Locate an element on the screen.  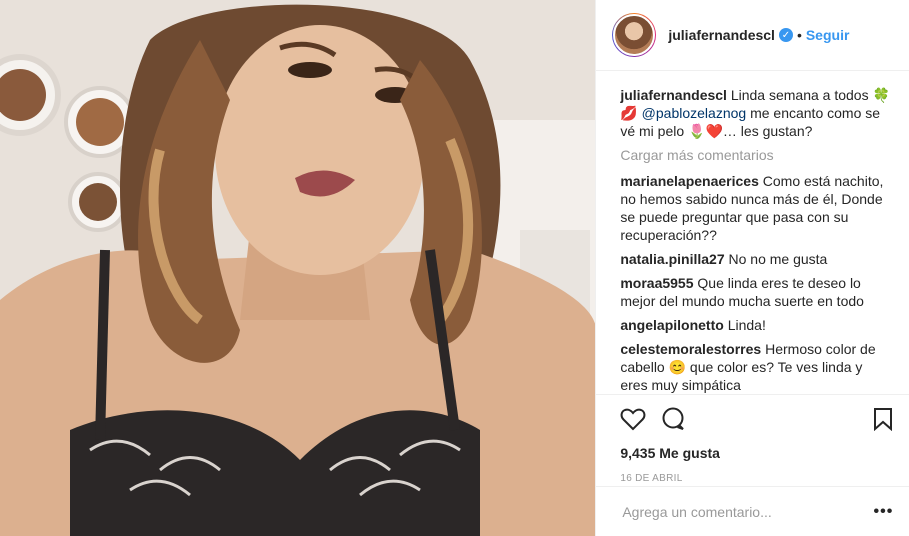
username-link: juliafernandescl is located at coordinates (721, 35).